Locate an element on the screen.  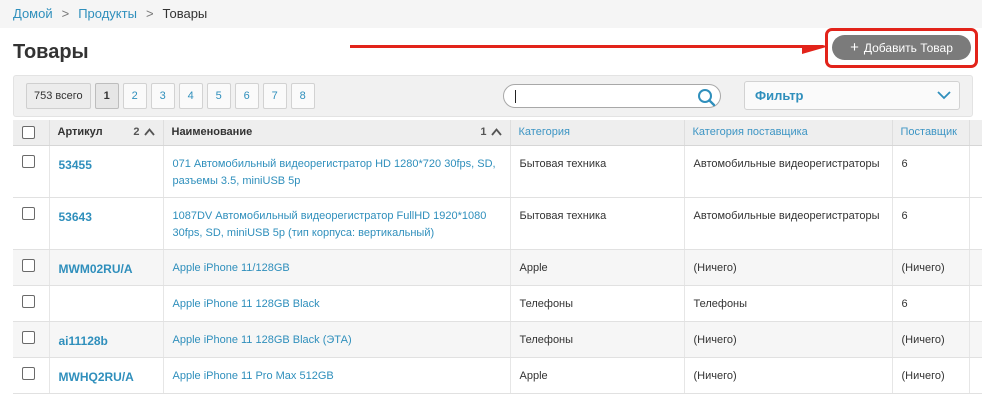
page-3-button: 3 is located at coordinates (162, 96).